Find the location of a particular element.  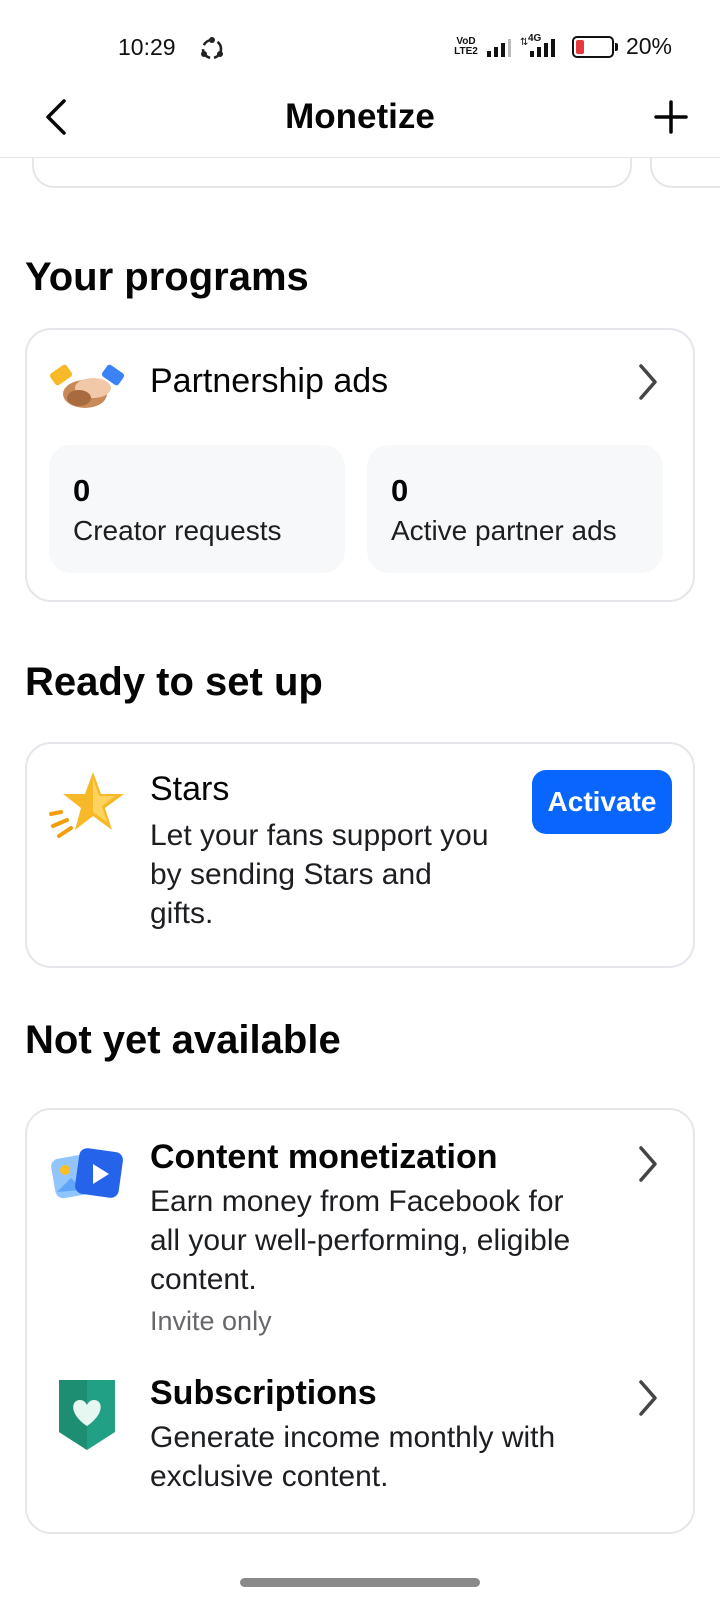

signal-icon is located at coordinates (498, 47).